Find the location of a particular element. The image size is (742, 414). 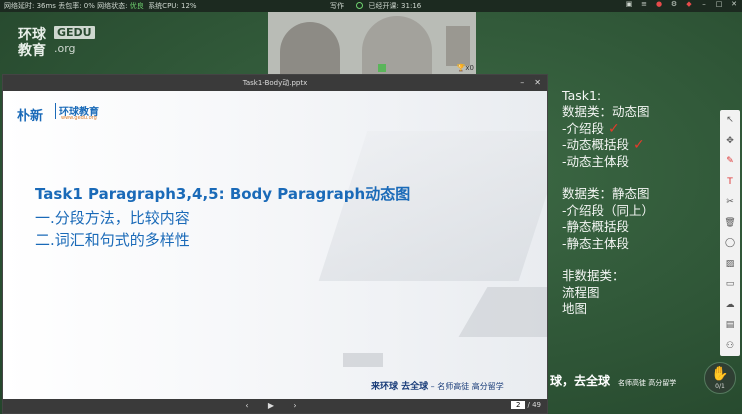

laptop-background-image is located at coordinates (432, 206).